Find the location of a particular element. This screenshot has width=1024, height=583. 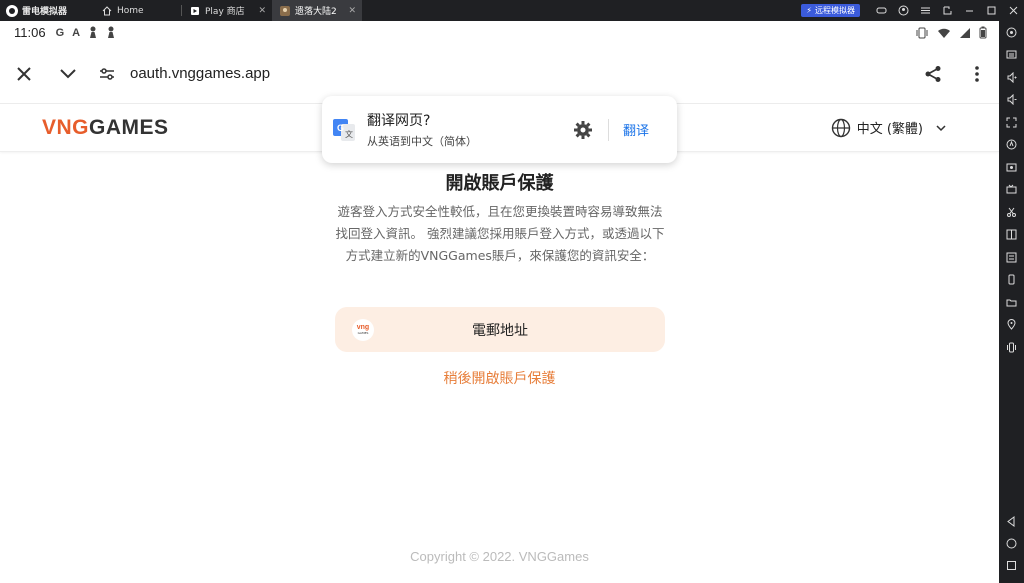

gamepad-icon is located at coordinates (881, 10).